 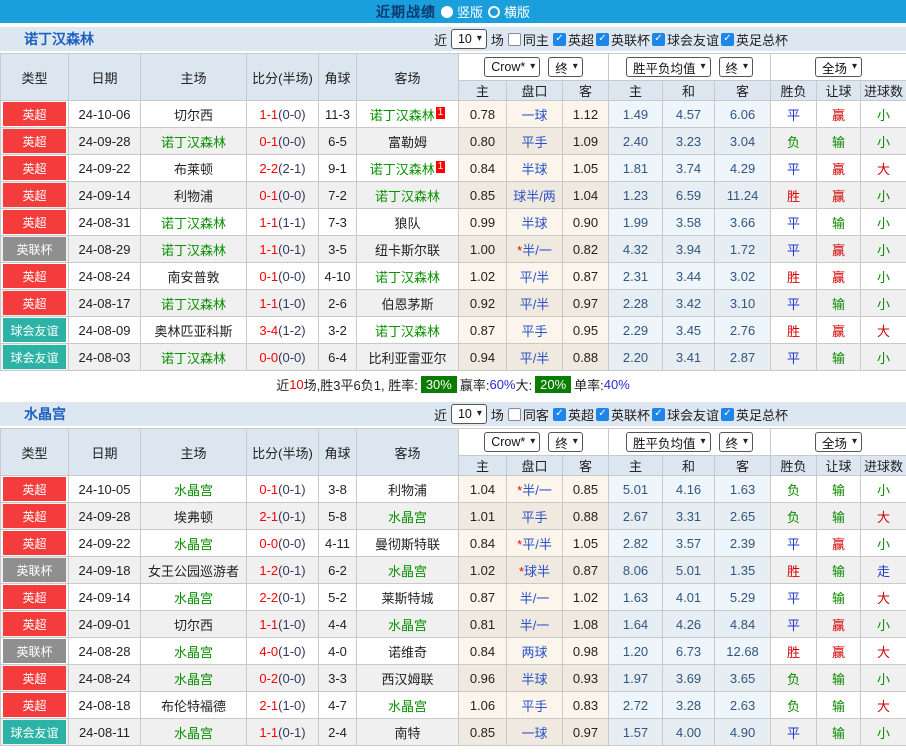 I want to click on result-cell: 负, so click(x=794, y=678).